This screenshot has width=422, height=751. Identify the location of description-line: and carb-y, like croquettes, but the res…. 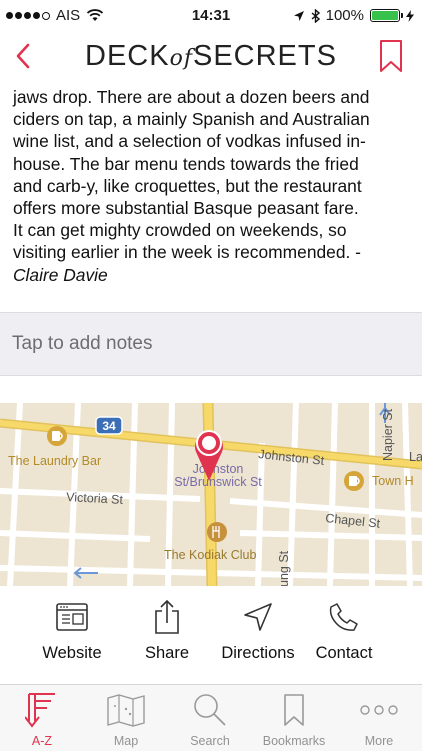
(187, 185).